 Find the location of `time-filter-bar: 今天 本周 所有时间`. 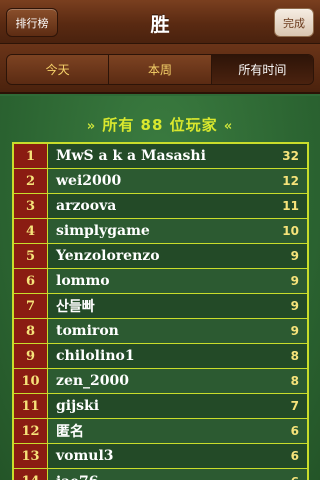

time-filter-bar: 今天 本周 所有时间 is located at coordinates (160, 69).